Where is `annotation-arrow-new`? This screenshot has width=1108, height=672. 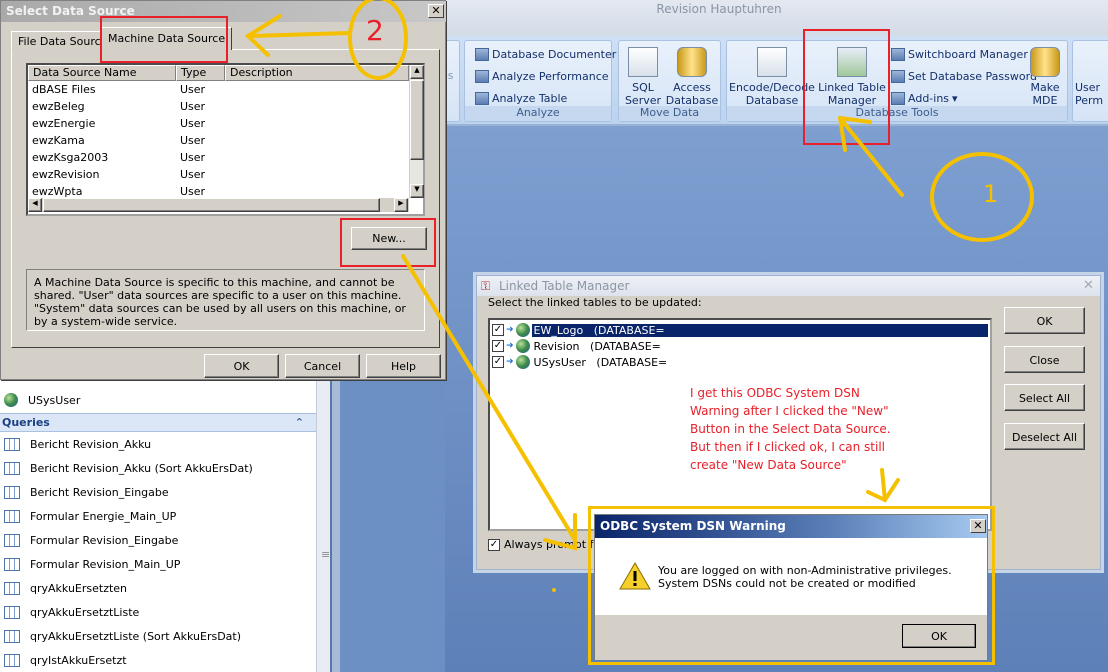 annotation-arrow-new is located at coordinates (489, 402).